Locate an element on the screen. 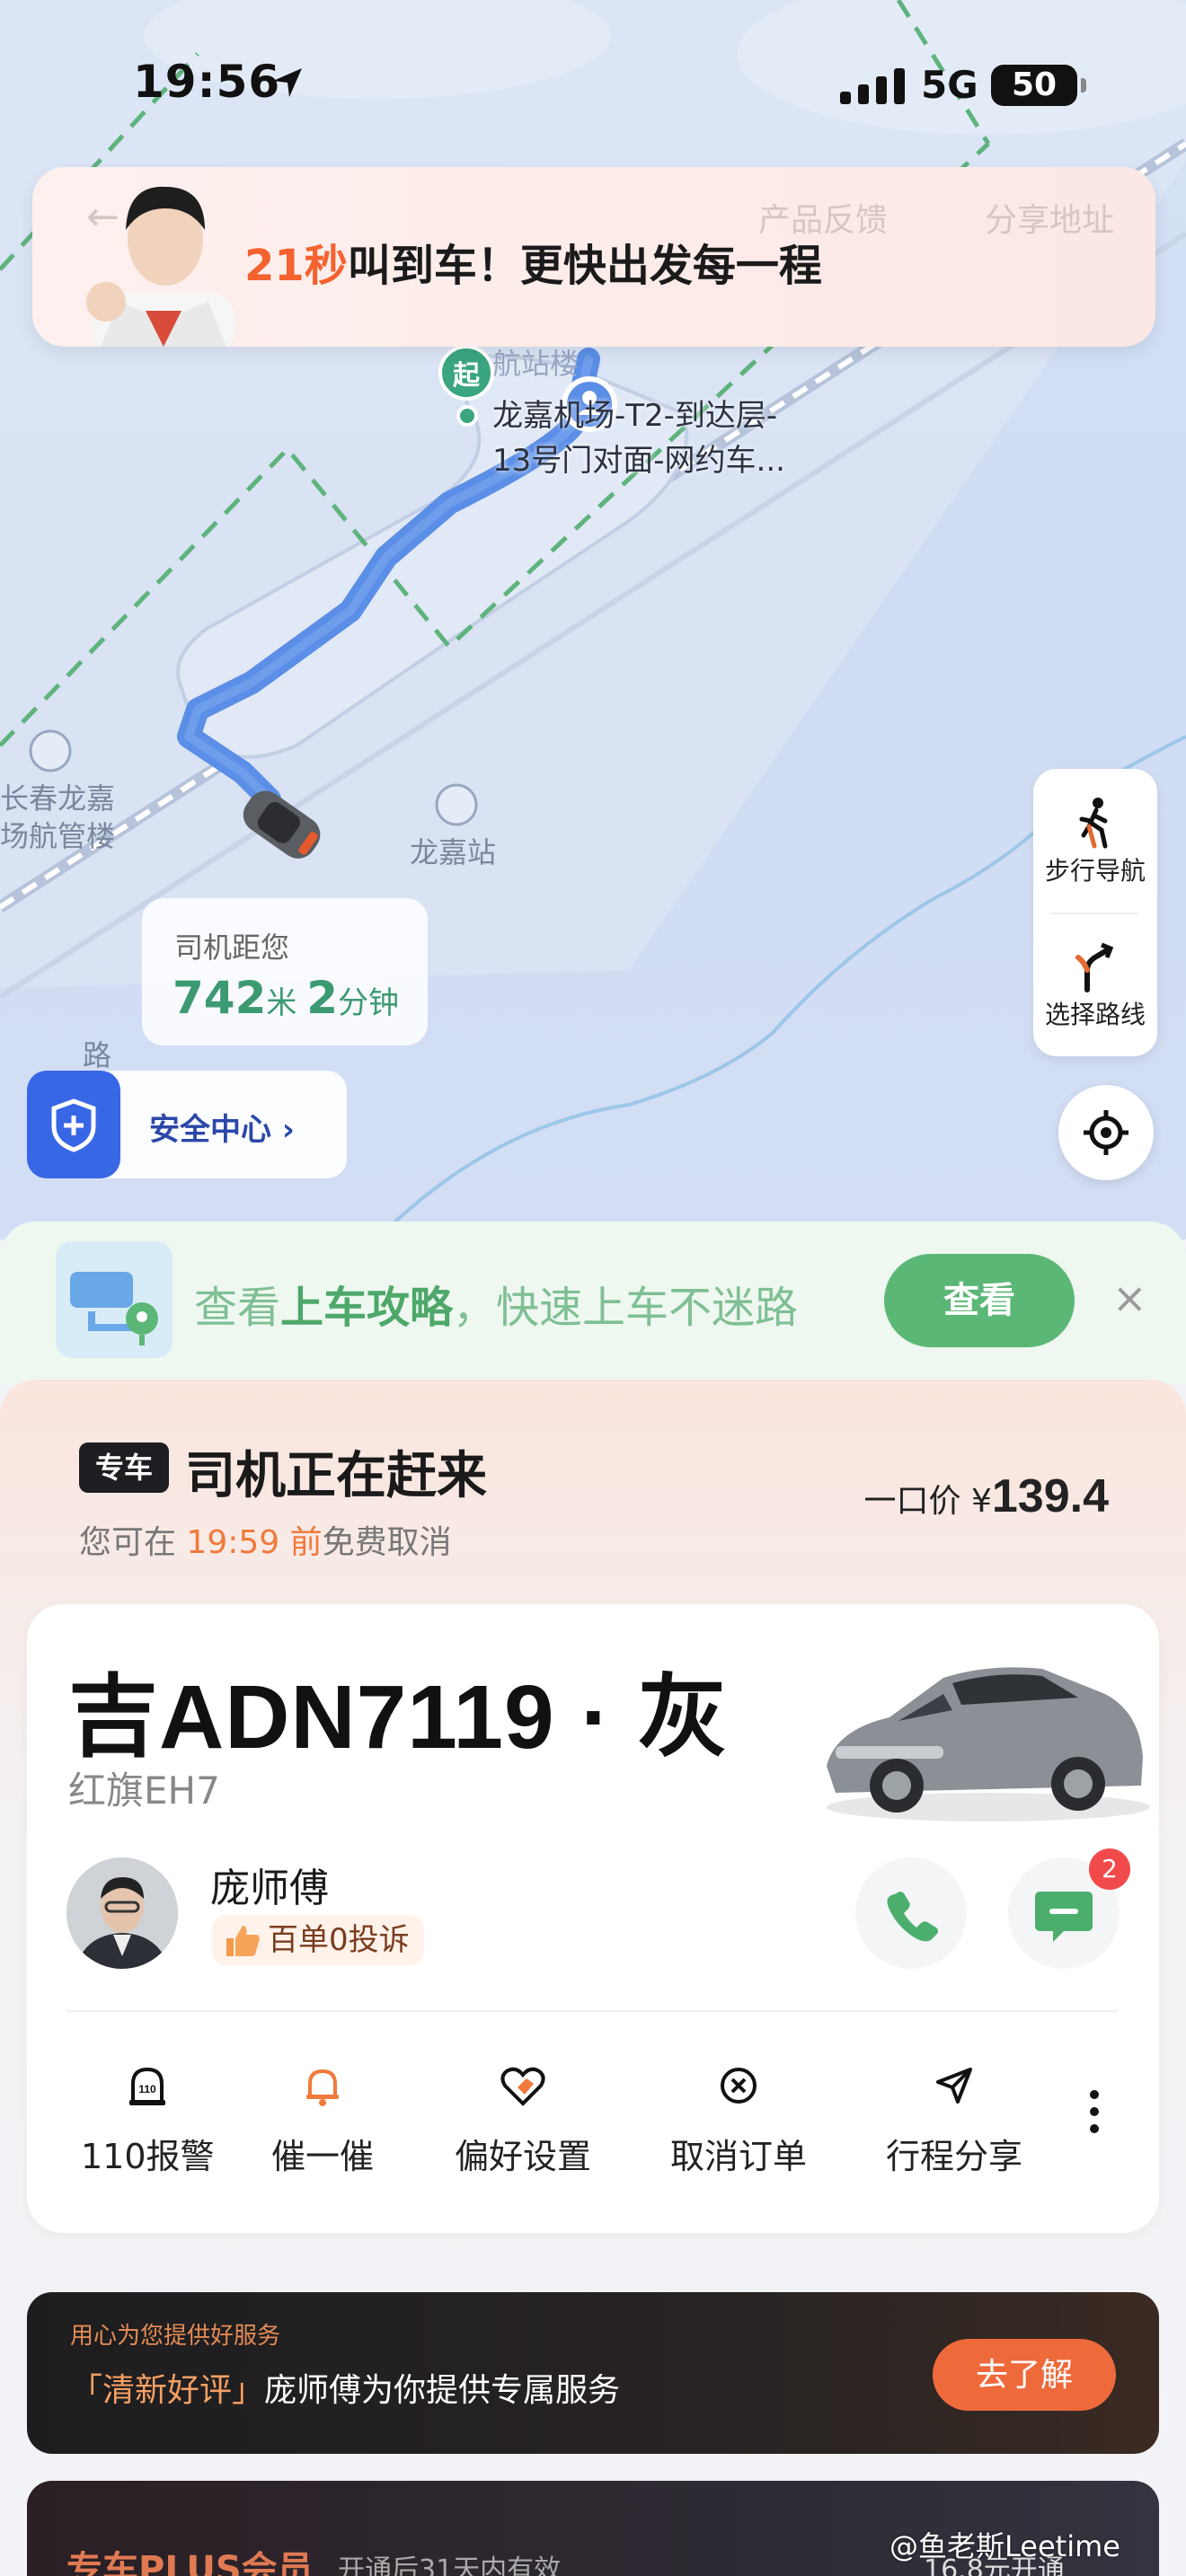 This screenshot has height=2576, width=1186. safety-center-button: 安全中心 › is located at coordinates (187, 1124).